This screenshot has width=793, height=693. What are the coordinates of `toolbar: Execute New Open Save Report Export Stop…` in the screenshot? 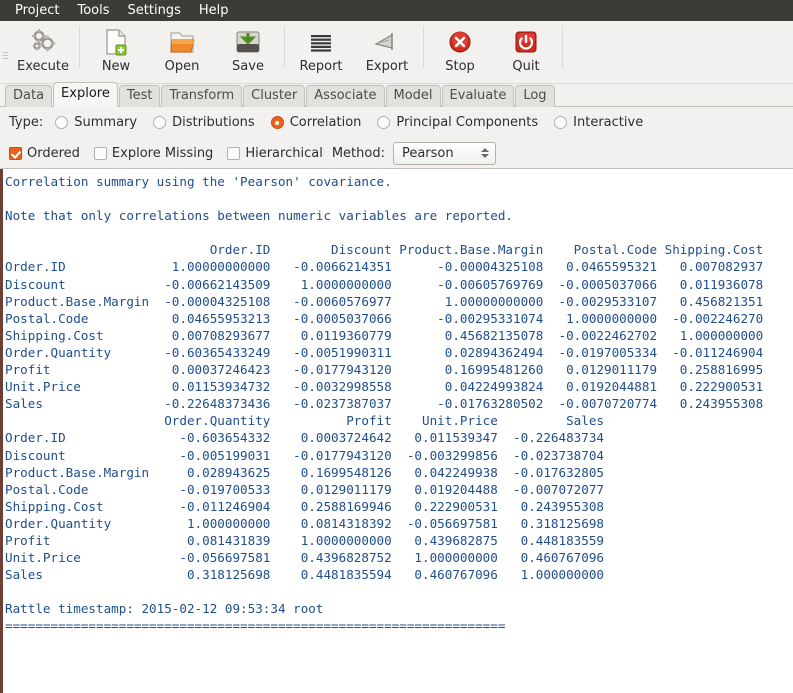 It's located at (396, 52).